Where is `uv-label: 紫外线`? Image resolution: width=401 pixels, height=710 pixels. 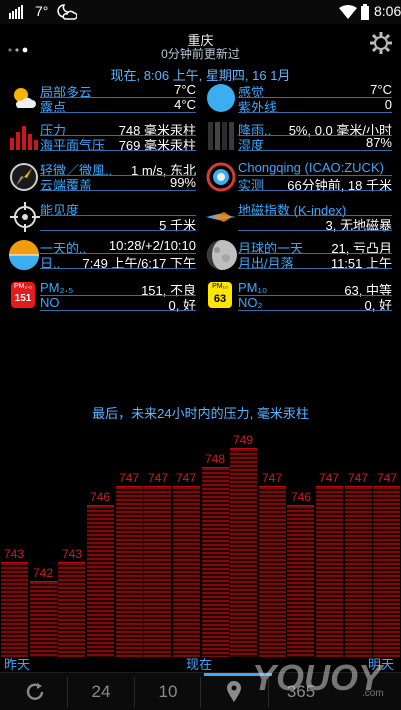 uv-label: 紫外线 is located at coordinates (258, 107).